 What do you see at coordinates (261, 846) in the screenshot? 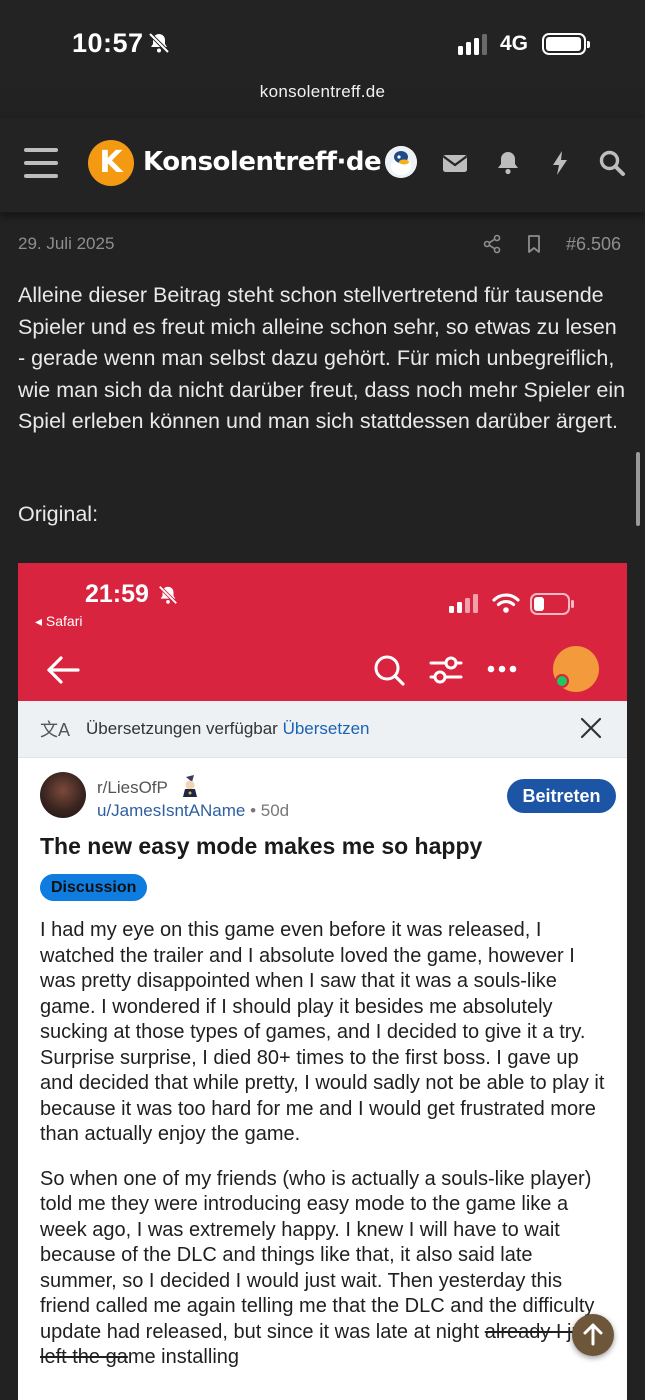
I see `post-title: The new easy mode makes me so happy` at bounding box center [261, 846].